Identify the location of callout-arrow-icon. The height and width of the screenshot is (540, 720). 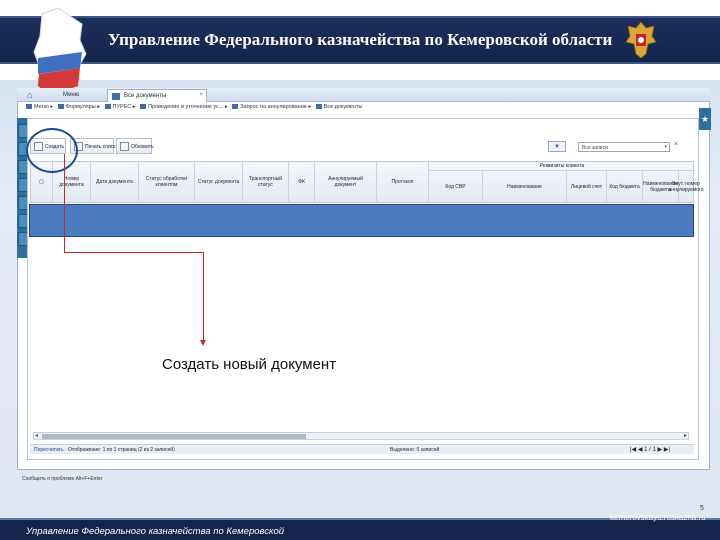
(203, 343).